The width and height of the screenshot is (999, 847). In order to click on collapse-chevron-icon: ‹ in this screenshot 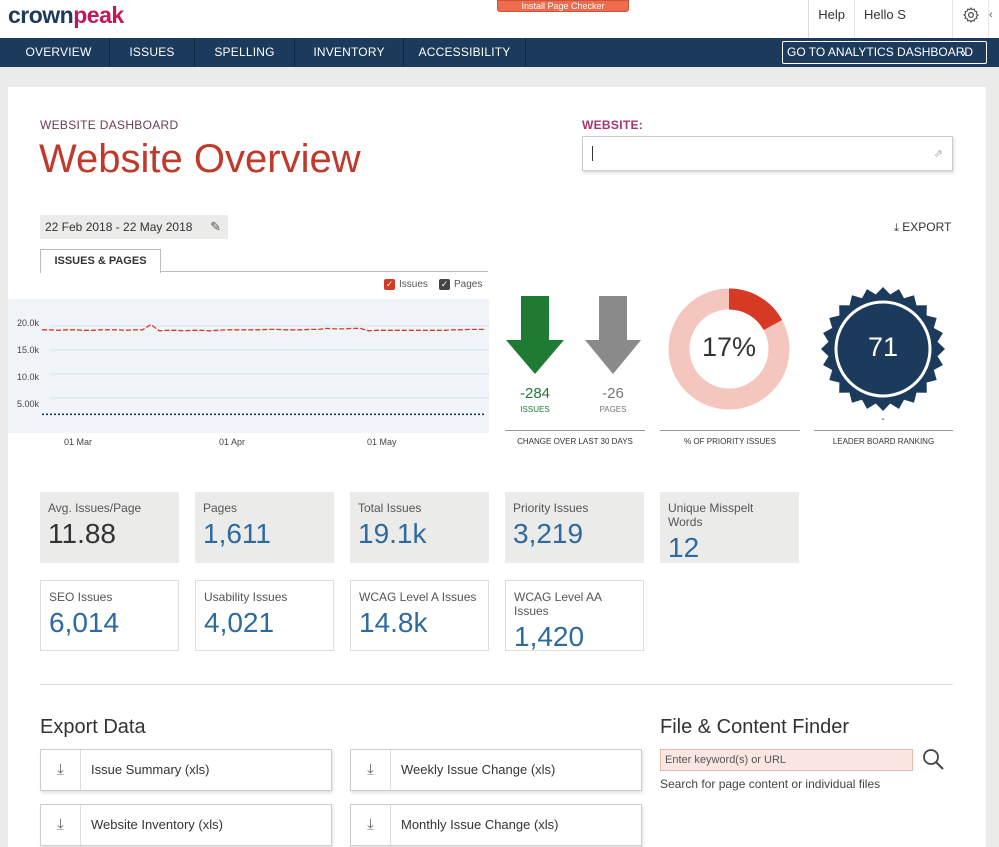, I will do `click(994, 19)`.